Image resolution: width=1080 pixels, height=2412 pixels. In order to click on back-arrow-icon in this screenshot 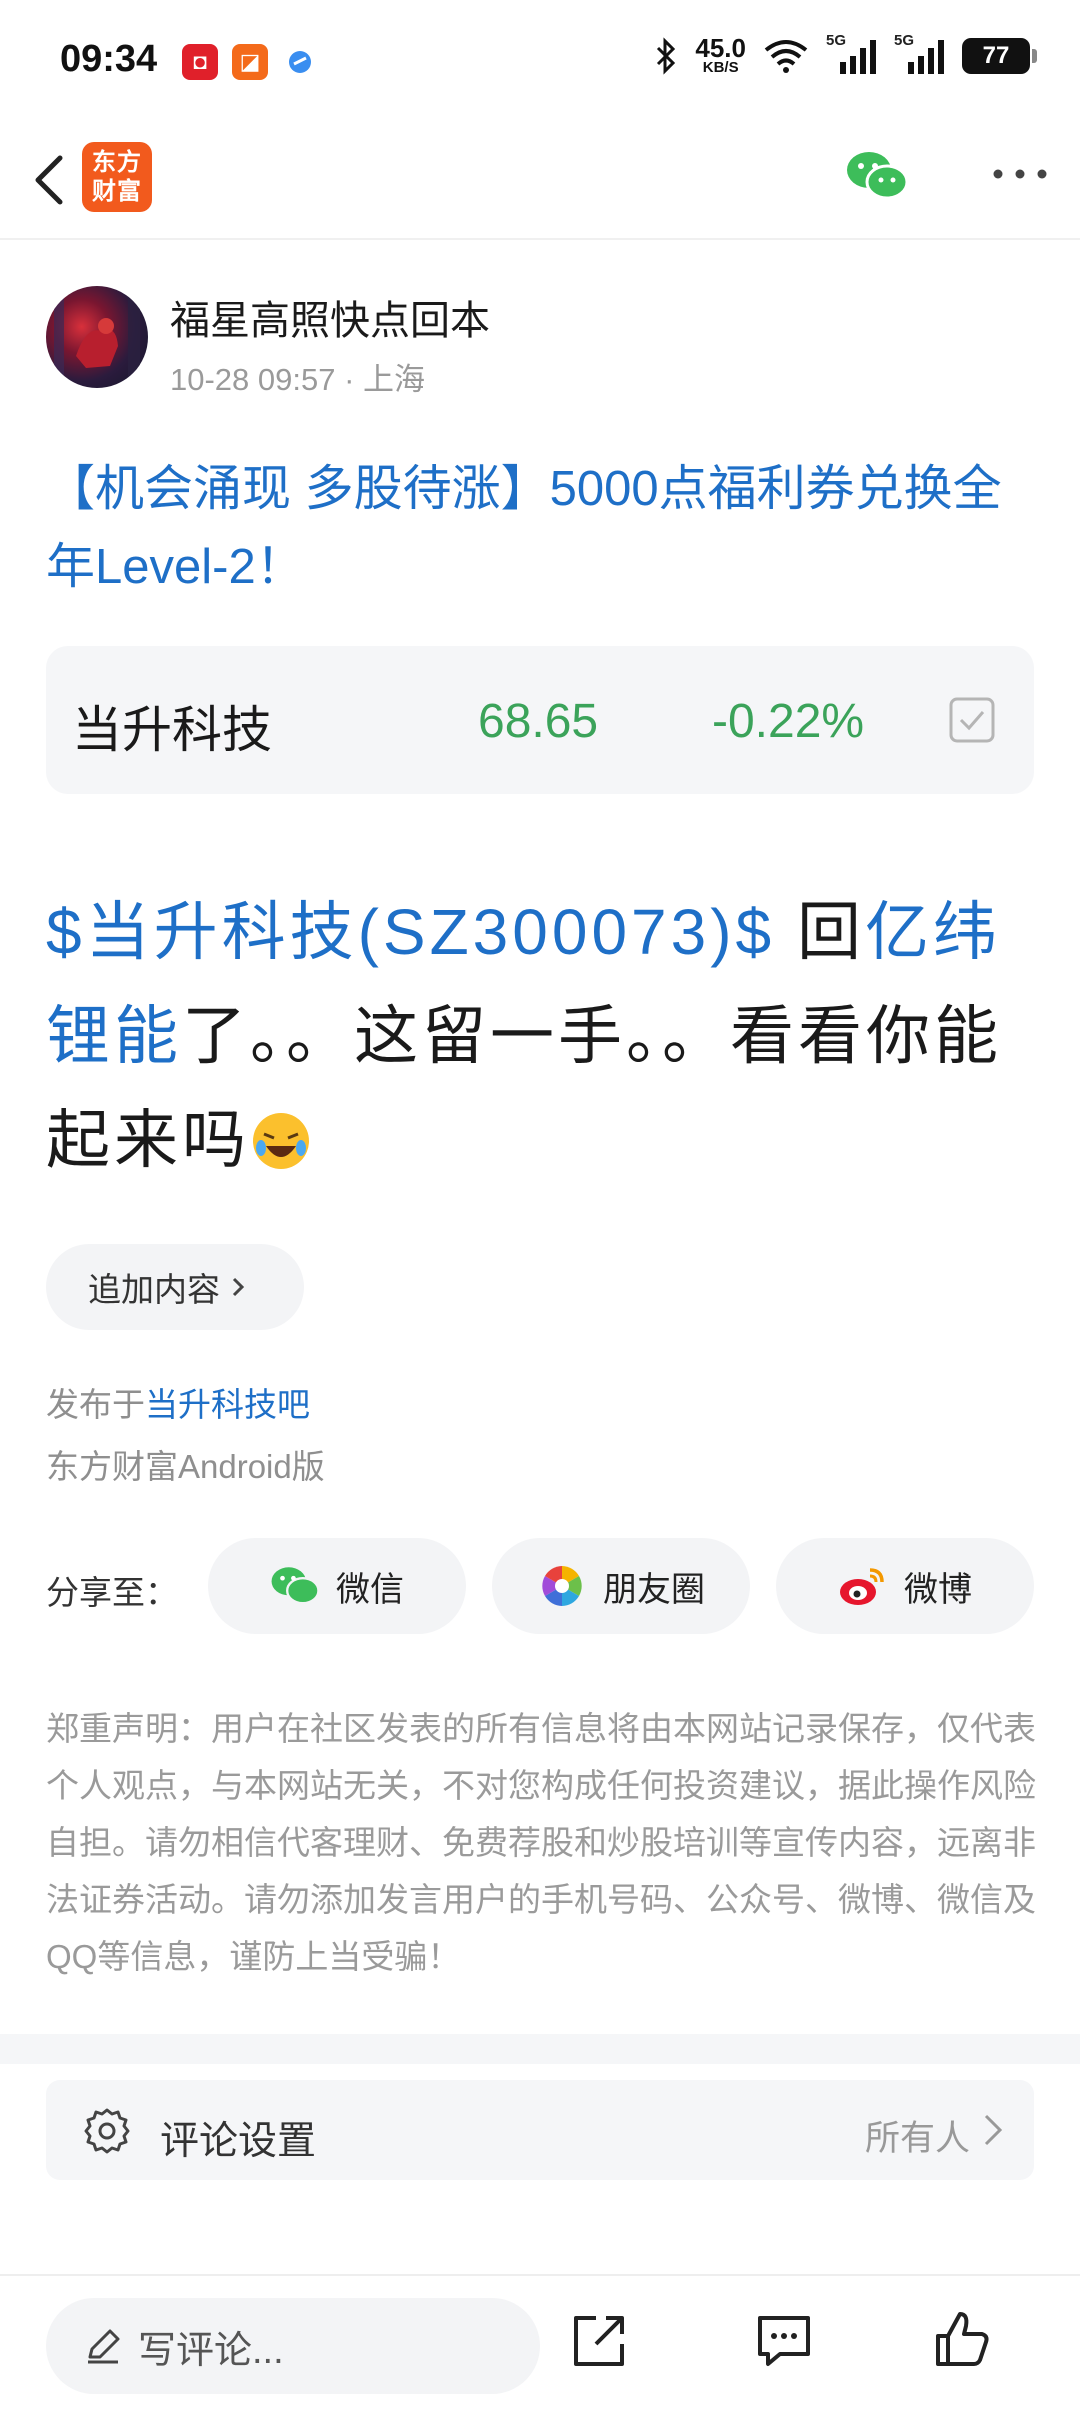, I will do `click(52, 180)`.